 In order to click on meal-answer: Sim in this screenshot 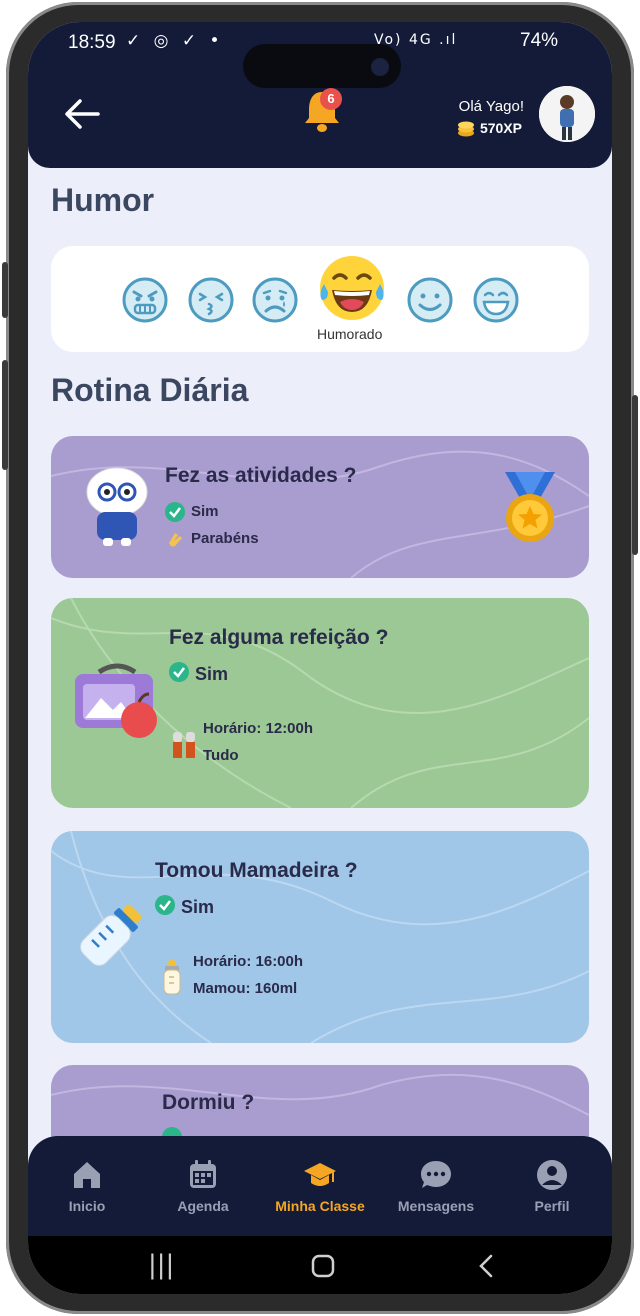, I will do `click(212, 674)`.